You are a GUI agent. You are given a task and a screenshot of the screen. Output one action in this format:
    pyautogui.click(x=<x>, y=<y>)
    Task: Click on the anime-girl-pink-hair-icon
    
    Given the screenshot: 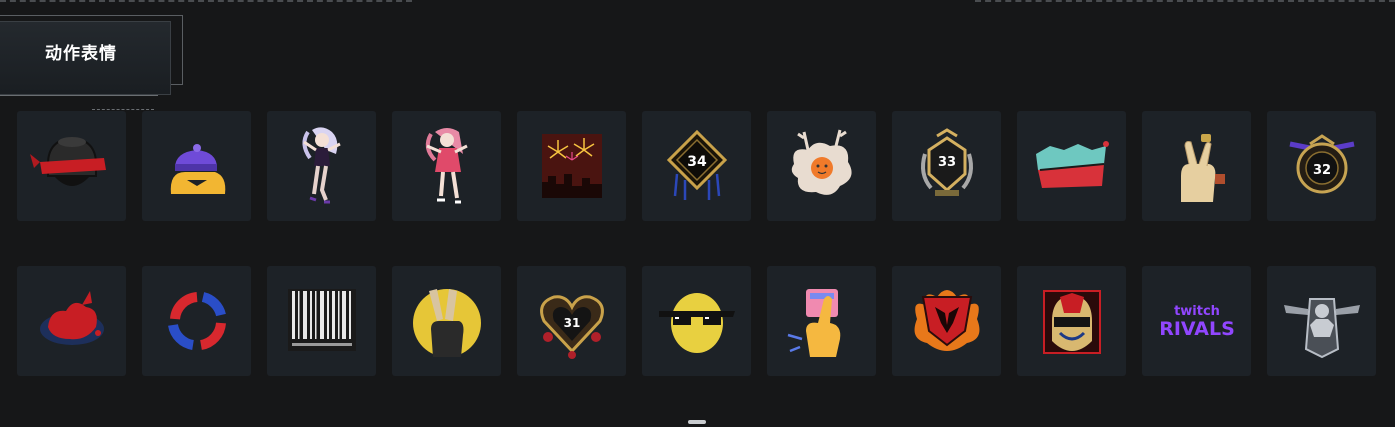 What is the action you would take?
    pyautogui.click(x=446, y=166)
    